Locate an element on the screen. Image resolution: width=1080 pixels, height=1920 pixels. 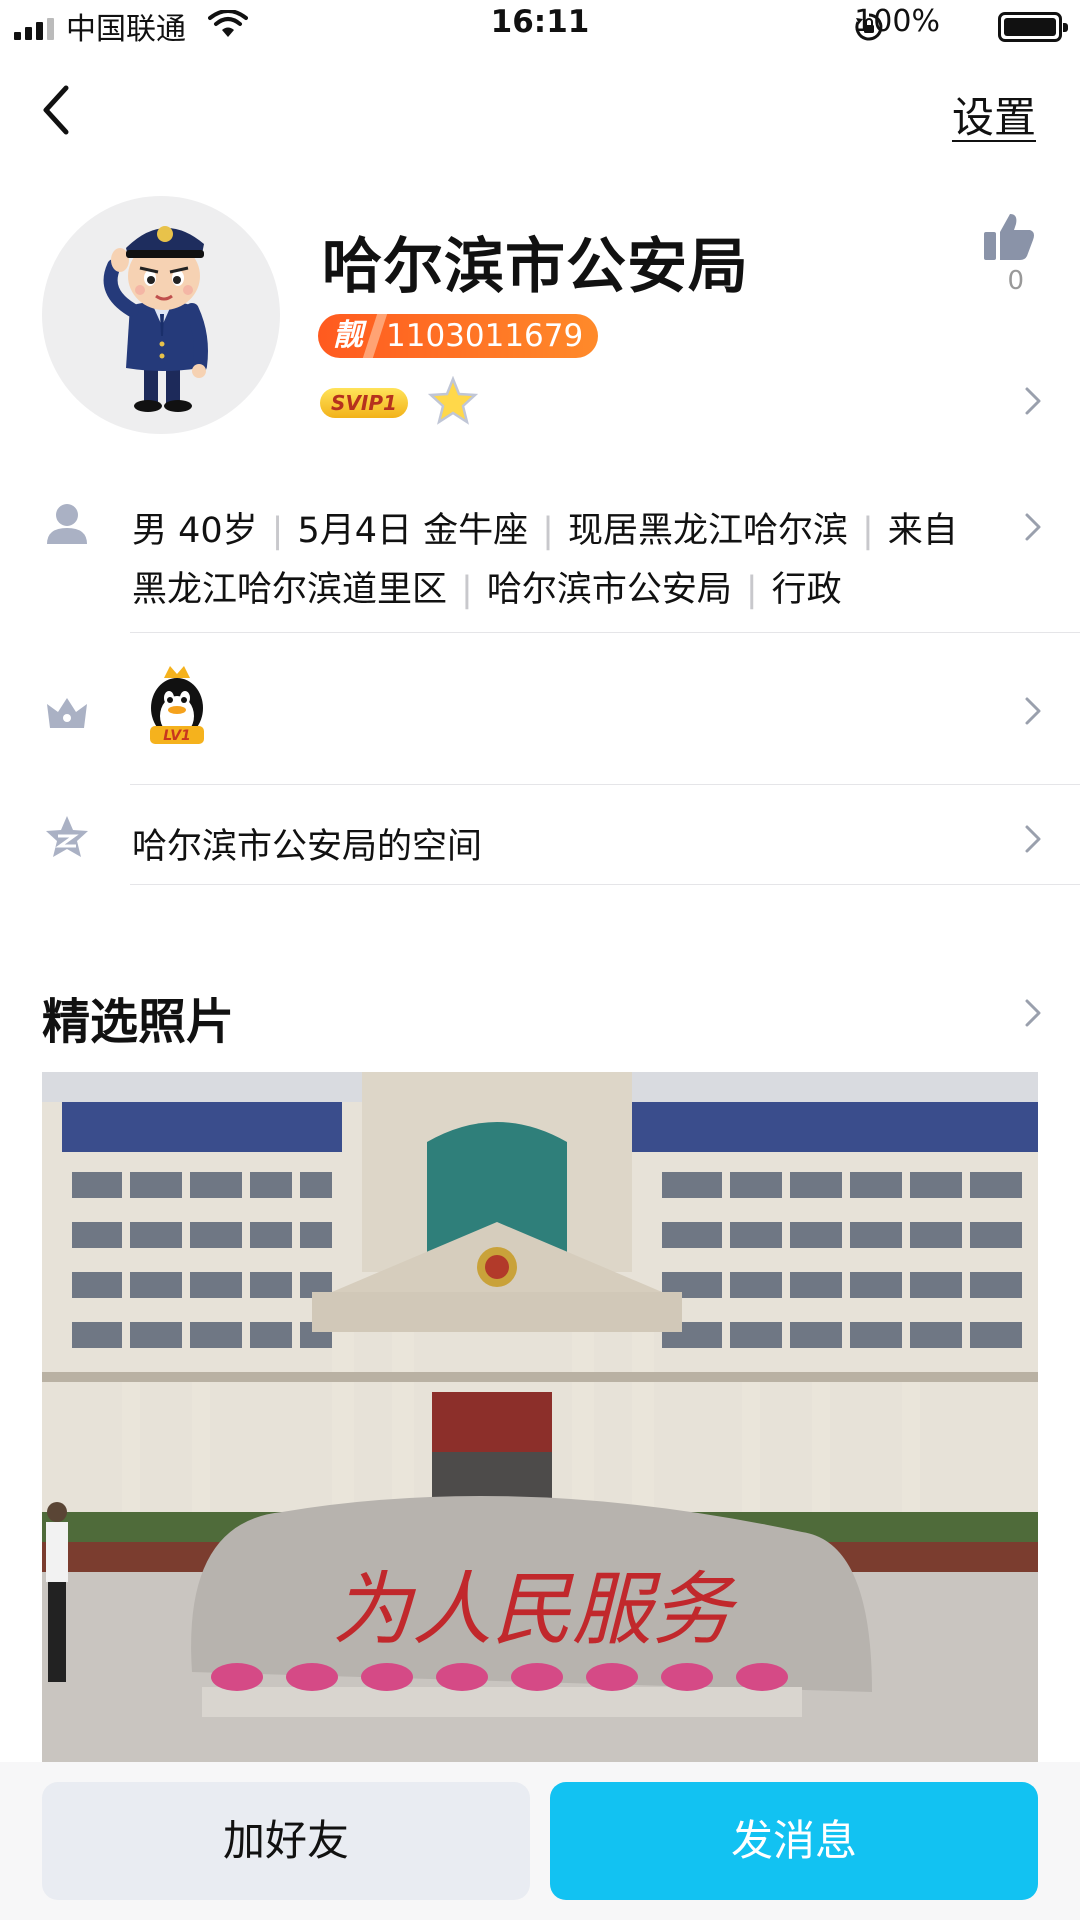
bottom-action-bar: 加好友 发消息 is located at coordinates (540, 1841).